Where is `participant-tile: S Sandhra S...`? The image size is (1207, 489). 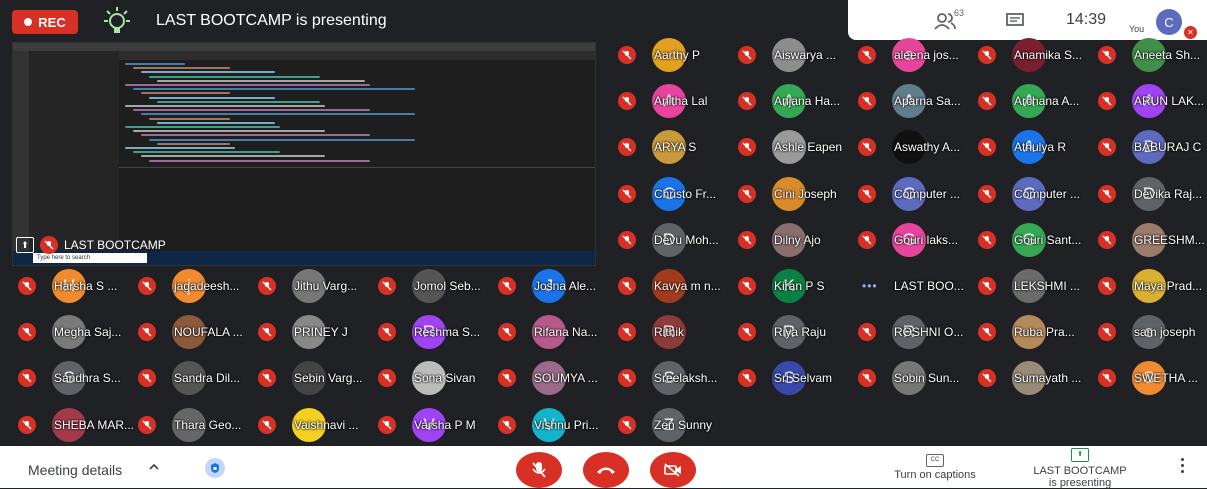 participant-tile: S Sandhra S... is located at coordinates (77, 378).